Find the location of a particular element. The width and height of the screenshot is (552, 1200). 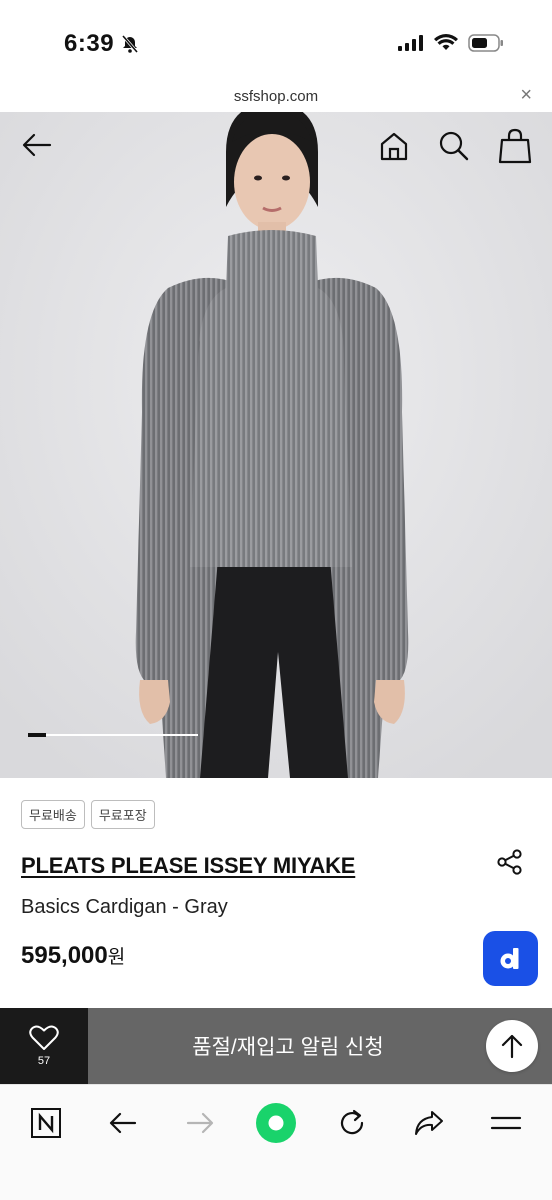

back-icon is located at coordinates (123, 1123).